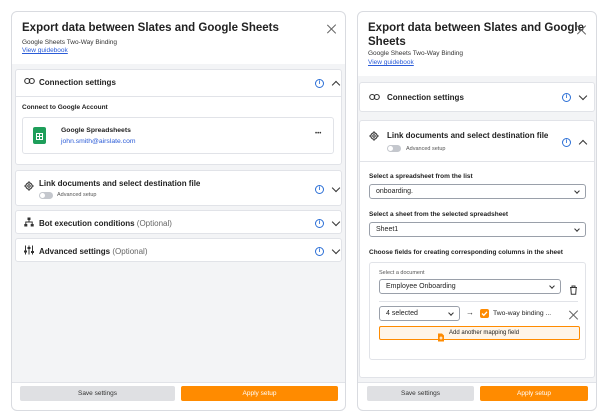 The width and height of the screenshot is (608, 420). Describe the element at coordinates (178, 83) in the screenshot. I see `connection-settings-header: Connection settings i` at that location.